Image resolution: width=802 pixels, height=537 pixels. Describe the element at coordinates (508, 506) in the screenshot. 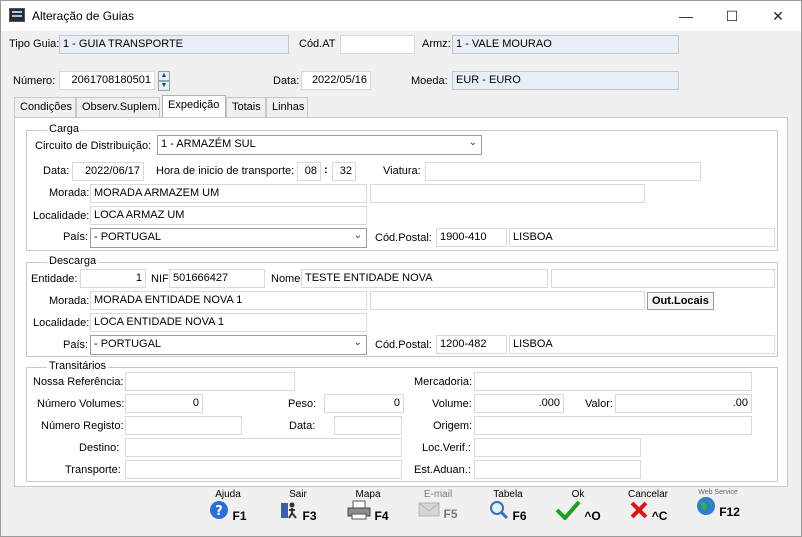

I see `table-button: Tabela F6` at that location.